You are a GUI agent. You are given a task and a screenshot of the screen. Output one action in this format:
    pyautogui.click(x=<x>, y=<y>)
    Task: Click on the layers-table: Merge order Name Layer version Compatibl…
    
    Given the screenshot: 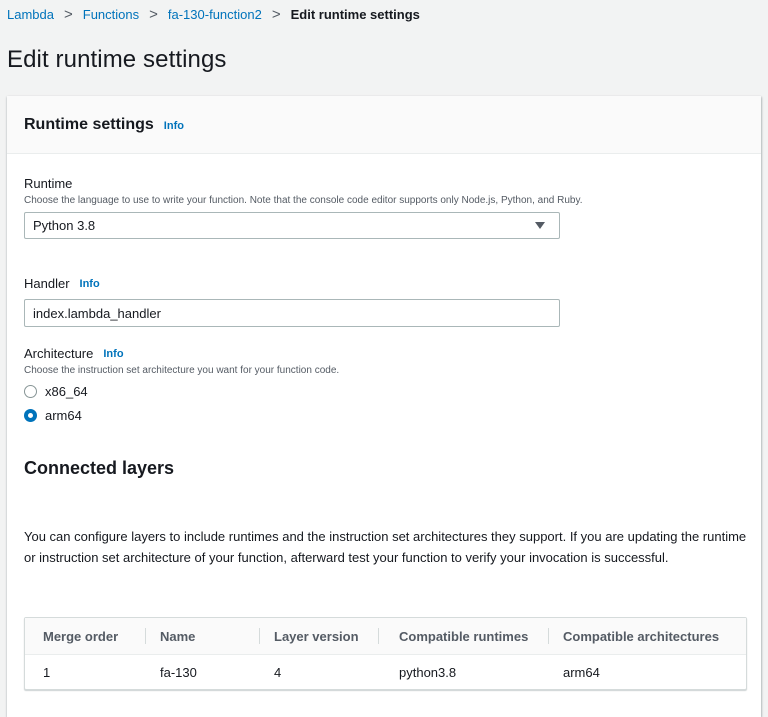 What is the action you would take?
    pyautogui.click(x=385, y=654)
    